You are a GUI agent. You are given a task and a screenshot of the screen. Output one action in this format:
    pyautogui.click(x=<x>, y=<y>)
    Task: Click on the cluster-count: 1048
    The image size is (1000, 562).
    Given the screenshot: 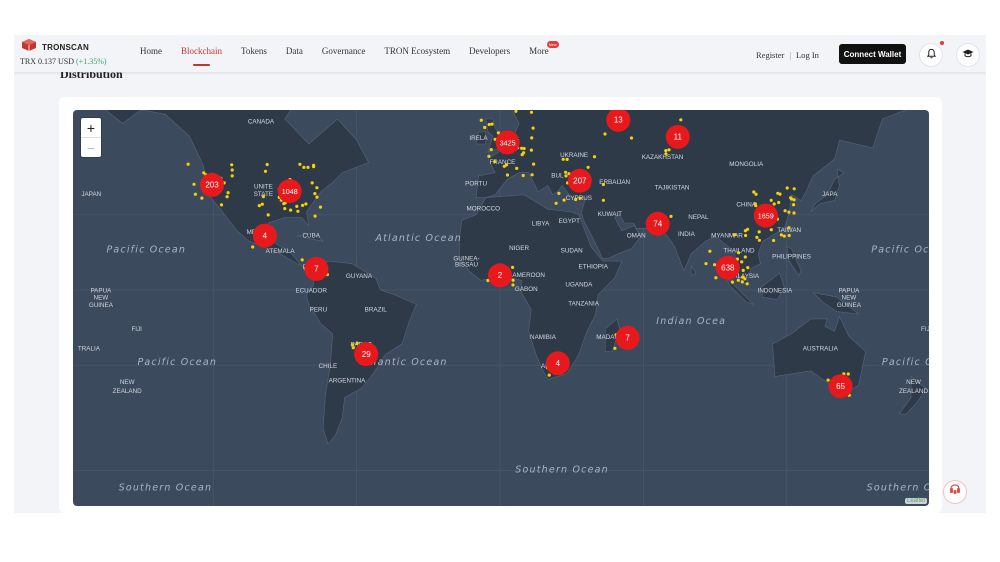 What is the action you would take?
    pyautogui.click(x=290, y=191)
    